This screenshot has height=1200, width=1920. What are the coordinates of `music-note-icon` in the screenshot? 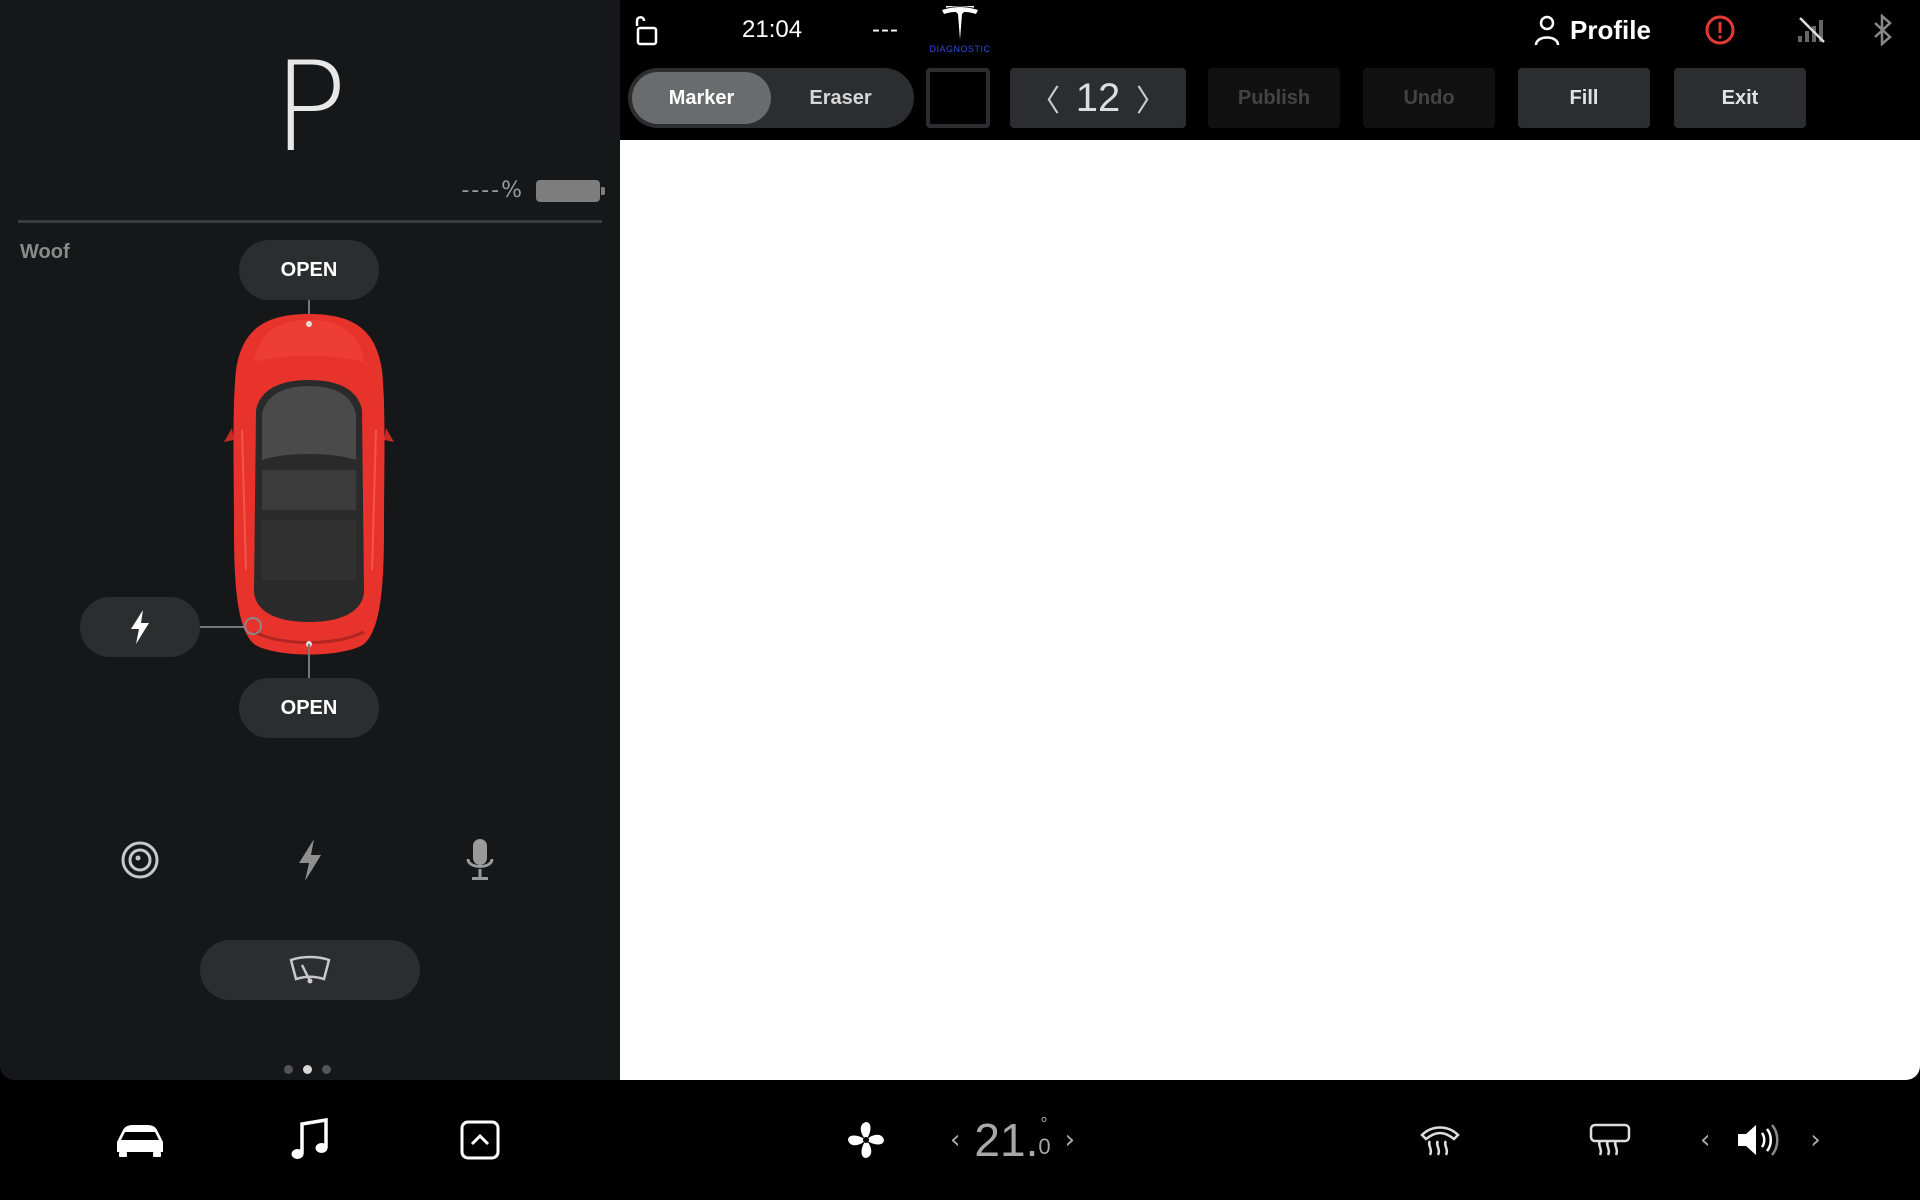 It's located at (309, 1138).